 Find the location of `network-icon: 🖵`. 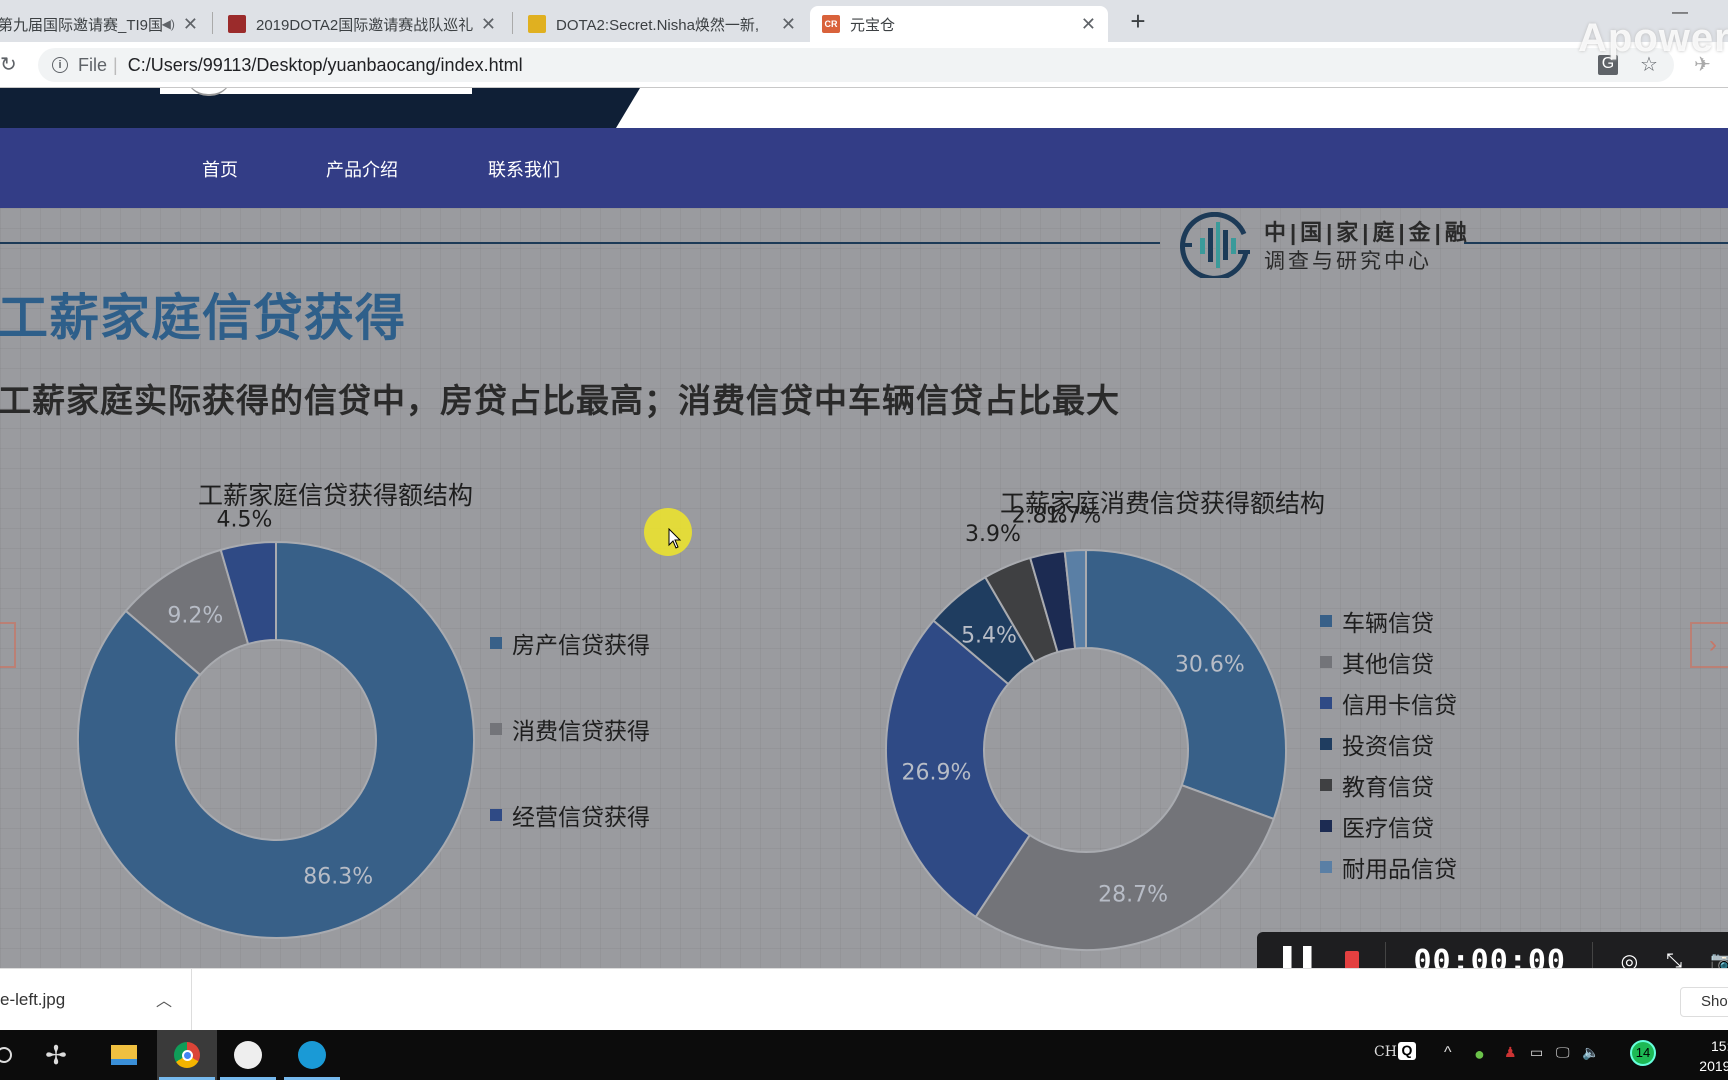

network-icon: 🖵 is located at coordinates (1563, 1052).